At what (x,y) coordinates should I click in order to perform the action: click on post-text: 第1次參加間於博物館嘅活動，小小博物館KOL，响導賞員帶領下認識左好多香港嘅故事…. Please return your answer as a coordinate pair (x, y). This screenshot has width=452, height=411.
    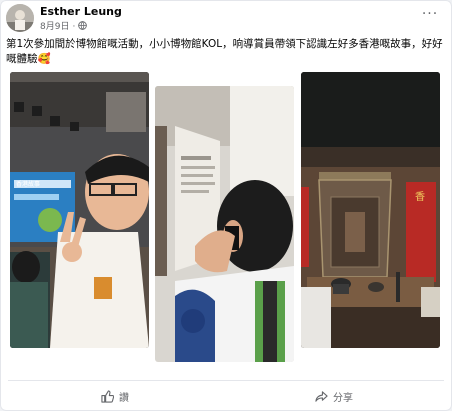
    Looking at the image, I should click on (224, 51).